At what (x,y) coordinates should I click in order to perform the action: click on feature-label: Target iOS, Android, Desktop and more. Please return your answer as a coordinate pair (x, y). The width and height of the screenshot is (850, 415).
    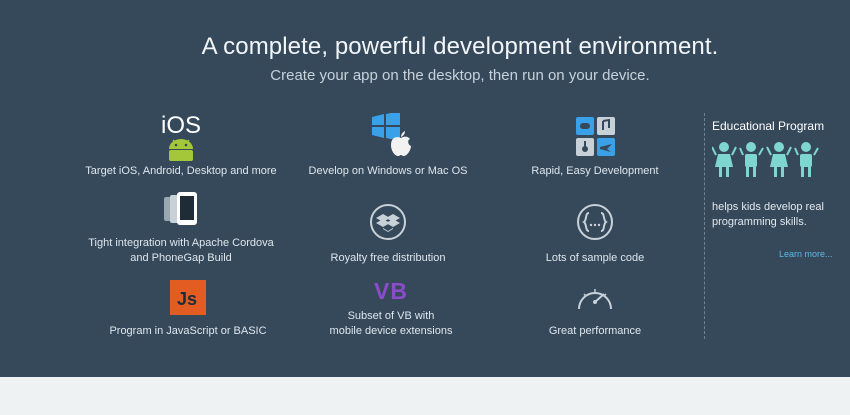
    Looking at the image, I should click on (181, 171).